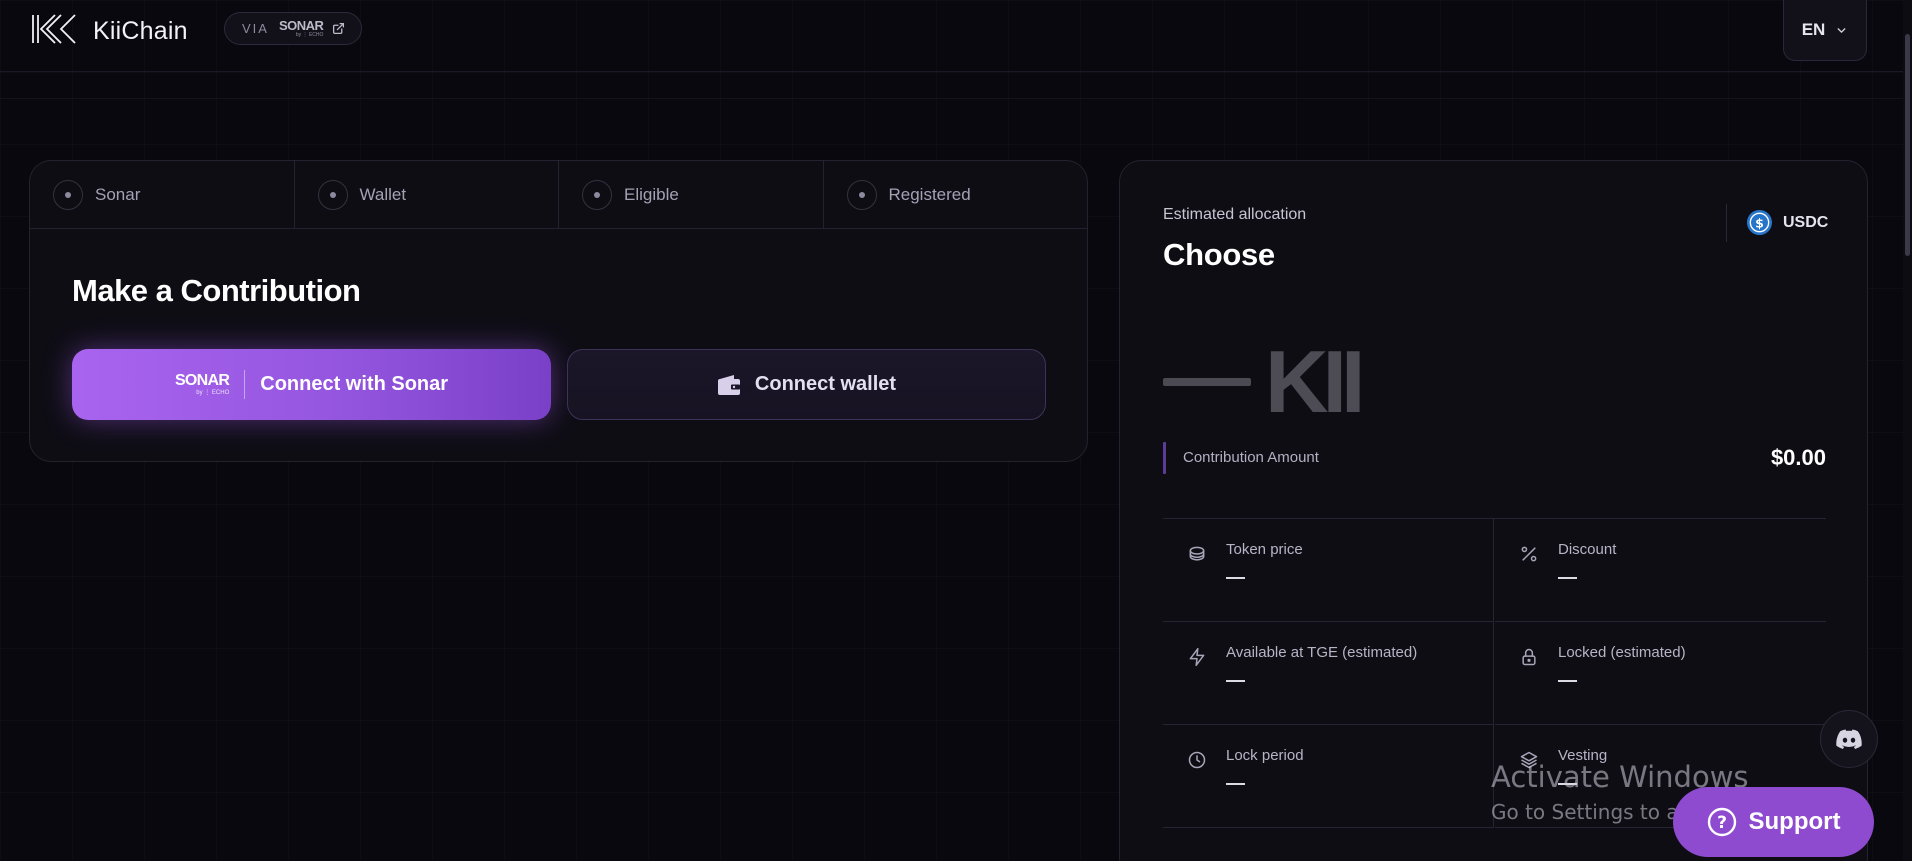 The image size is (1912, 861). Describe the element at coordinates (1660, 673) in the screenshot. I see `stat-locked: Locked (estimated)` at that location.